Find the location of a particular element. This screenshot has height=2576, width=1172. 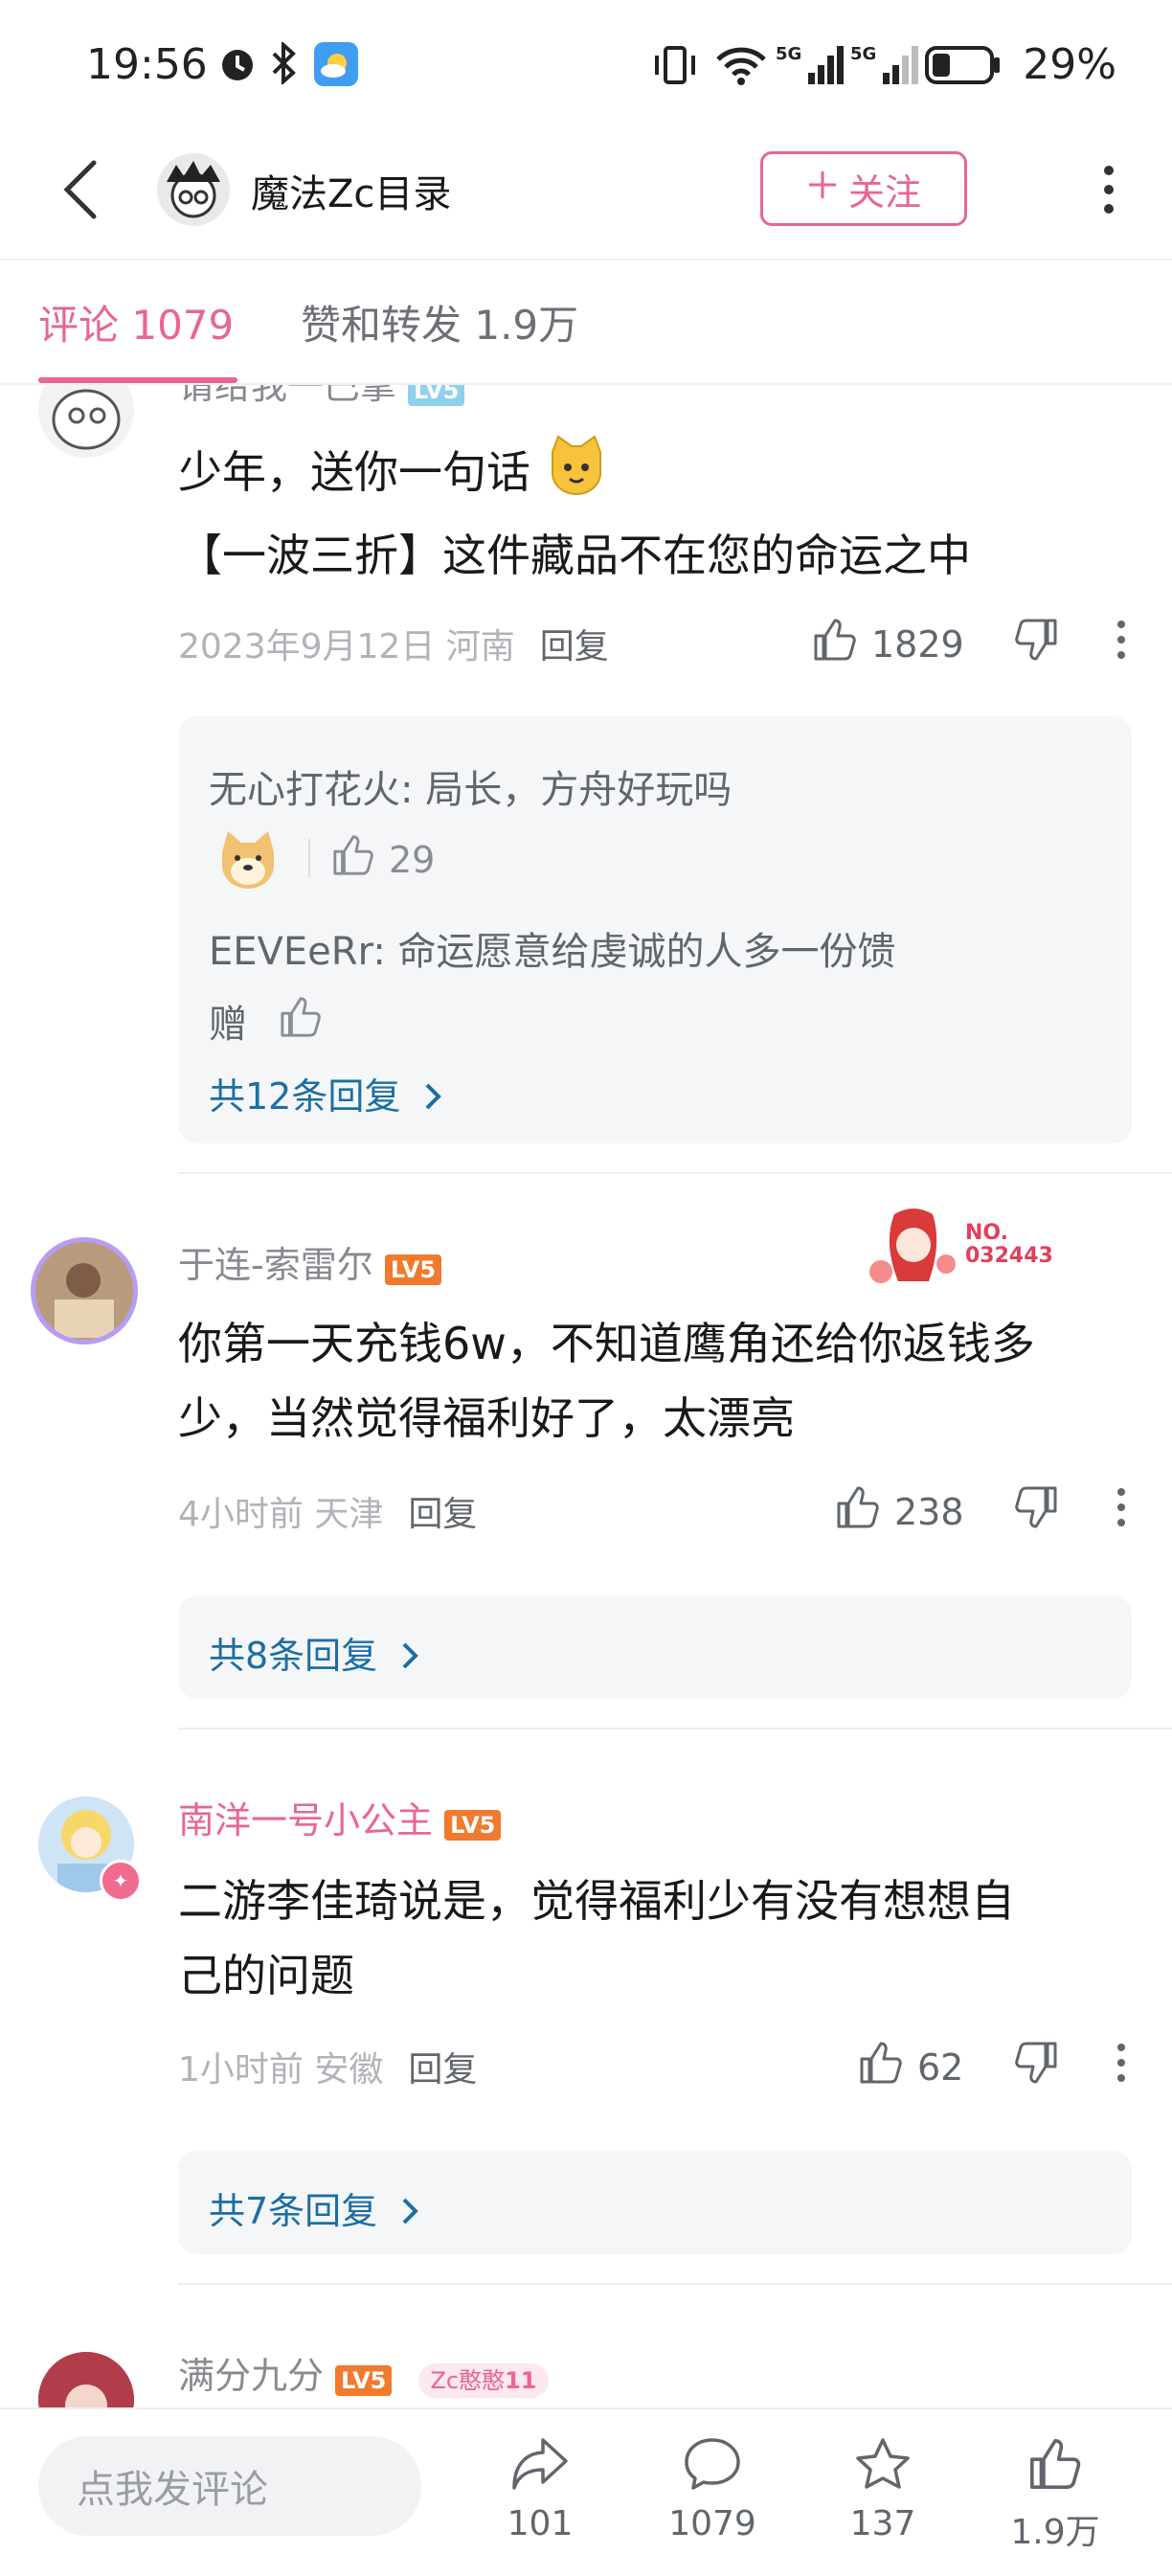

reply-text: 无心打花火: 局长，方舟好玩吗 is located at coordinates (470, 790).